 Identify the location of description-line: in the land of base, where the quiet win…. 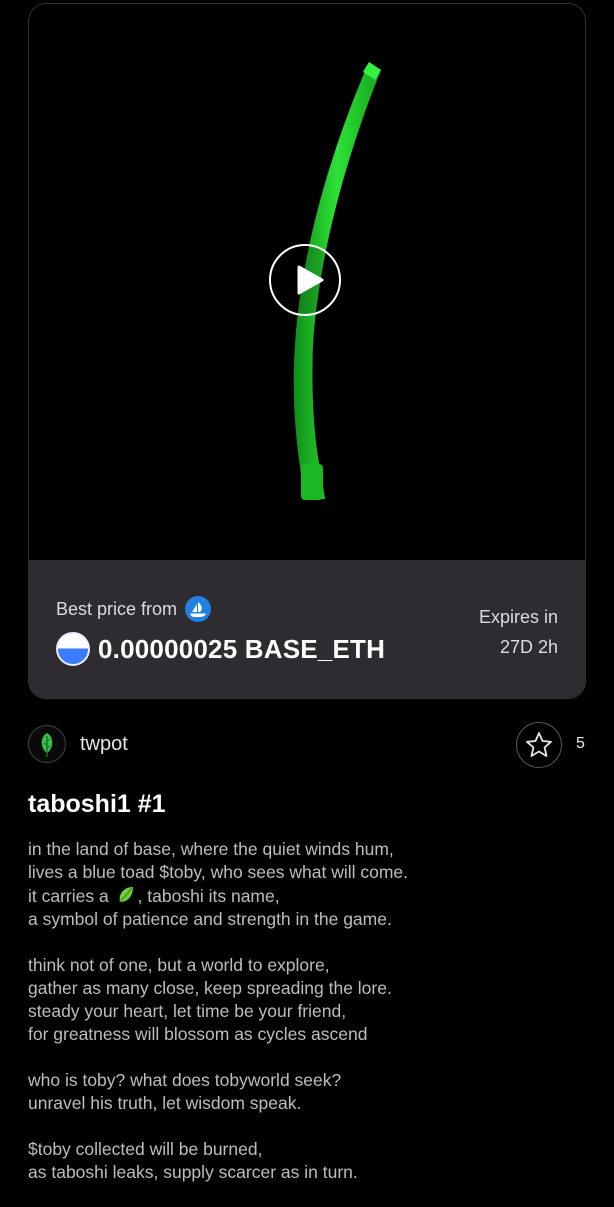
(211, 849).